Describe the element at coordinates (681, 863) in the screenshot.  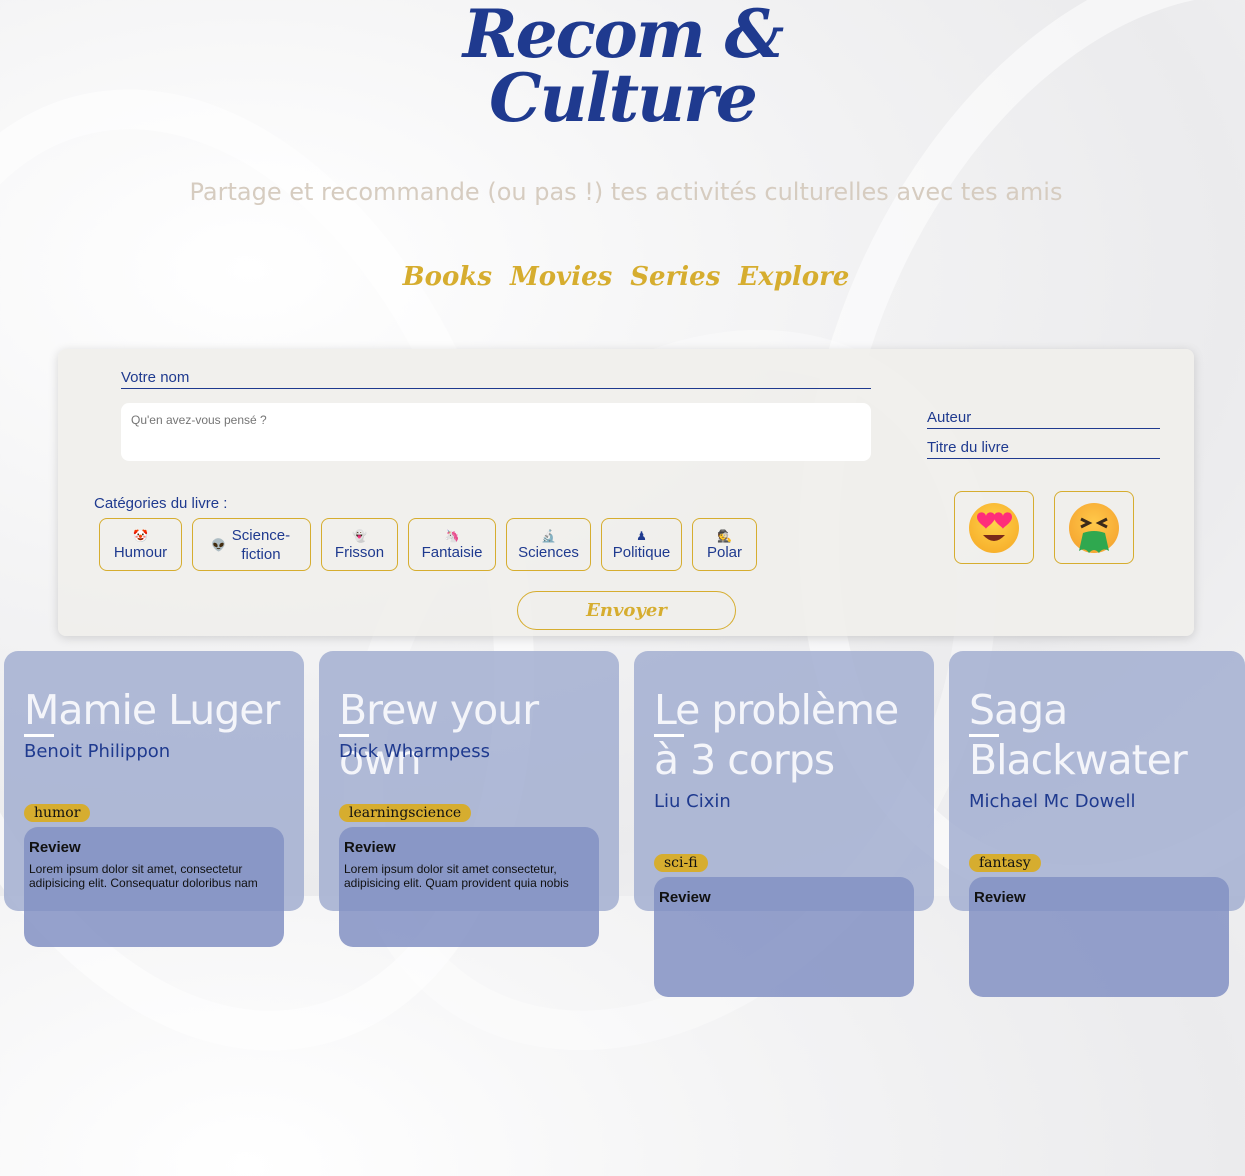
I see `category-tag: sci-fi` at that location.